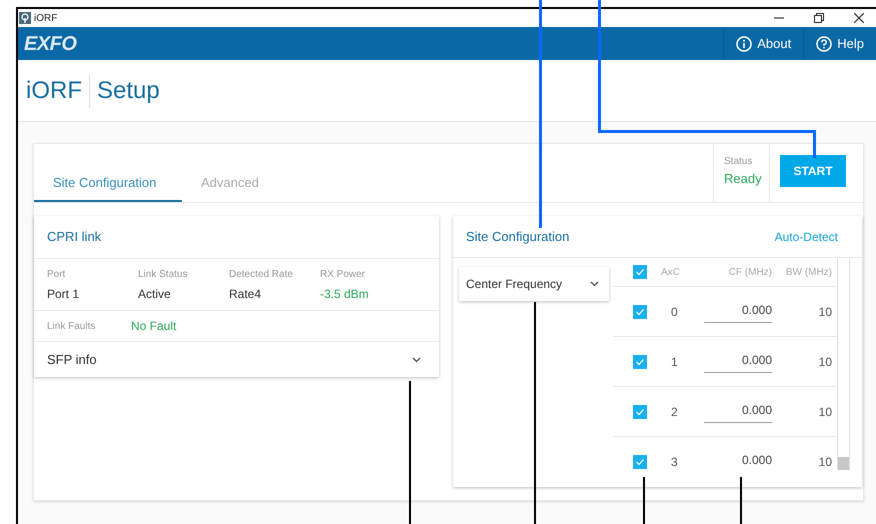 This screenshot has width=876, height=524. Describe the element at coordinates (743, 179) in the screenshot. I see `status-value: Ready` at that location.